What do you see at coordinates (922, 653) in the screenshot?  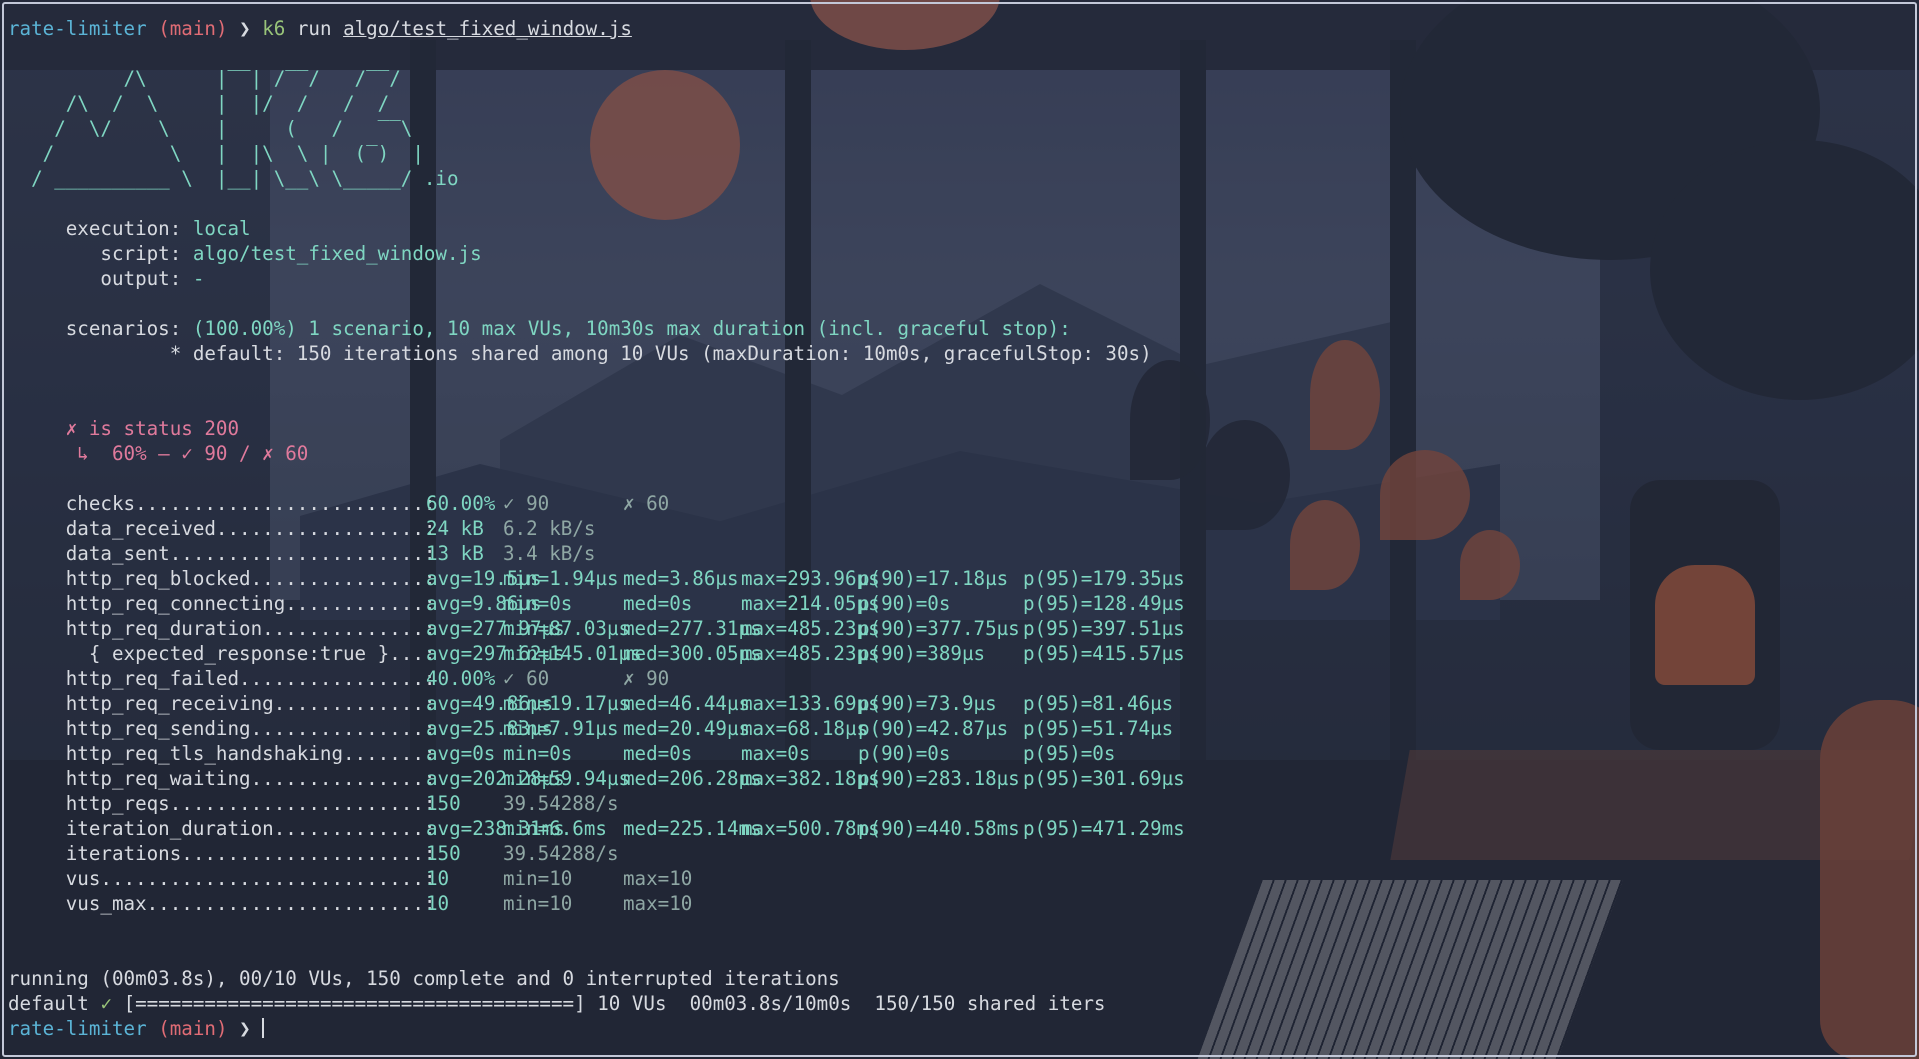 I see `metric-value: p(90)=389µs` at bounding box center [922, 653].